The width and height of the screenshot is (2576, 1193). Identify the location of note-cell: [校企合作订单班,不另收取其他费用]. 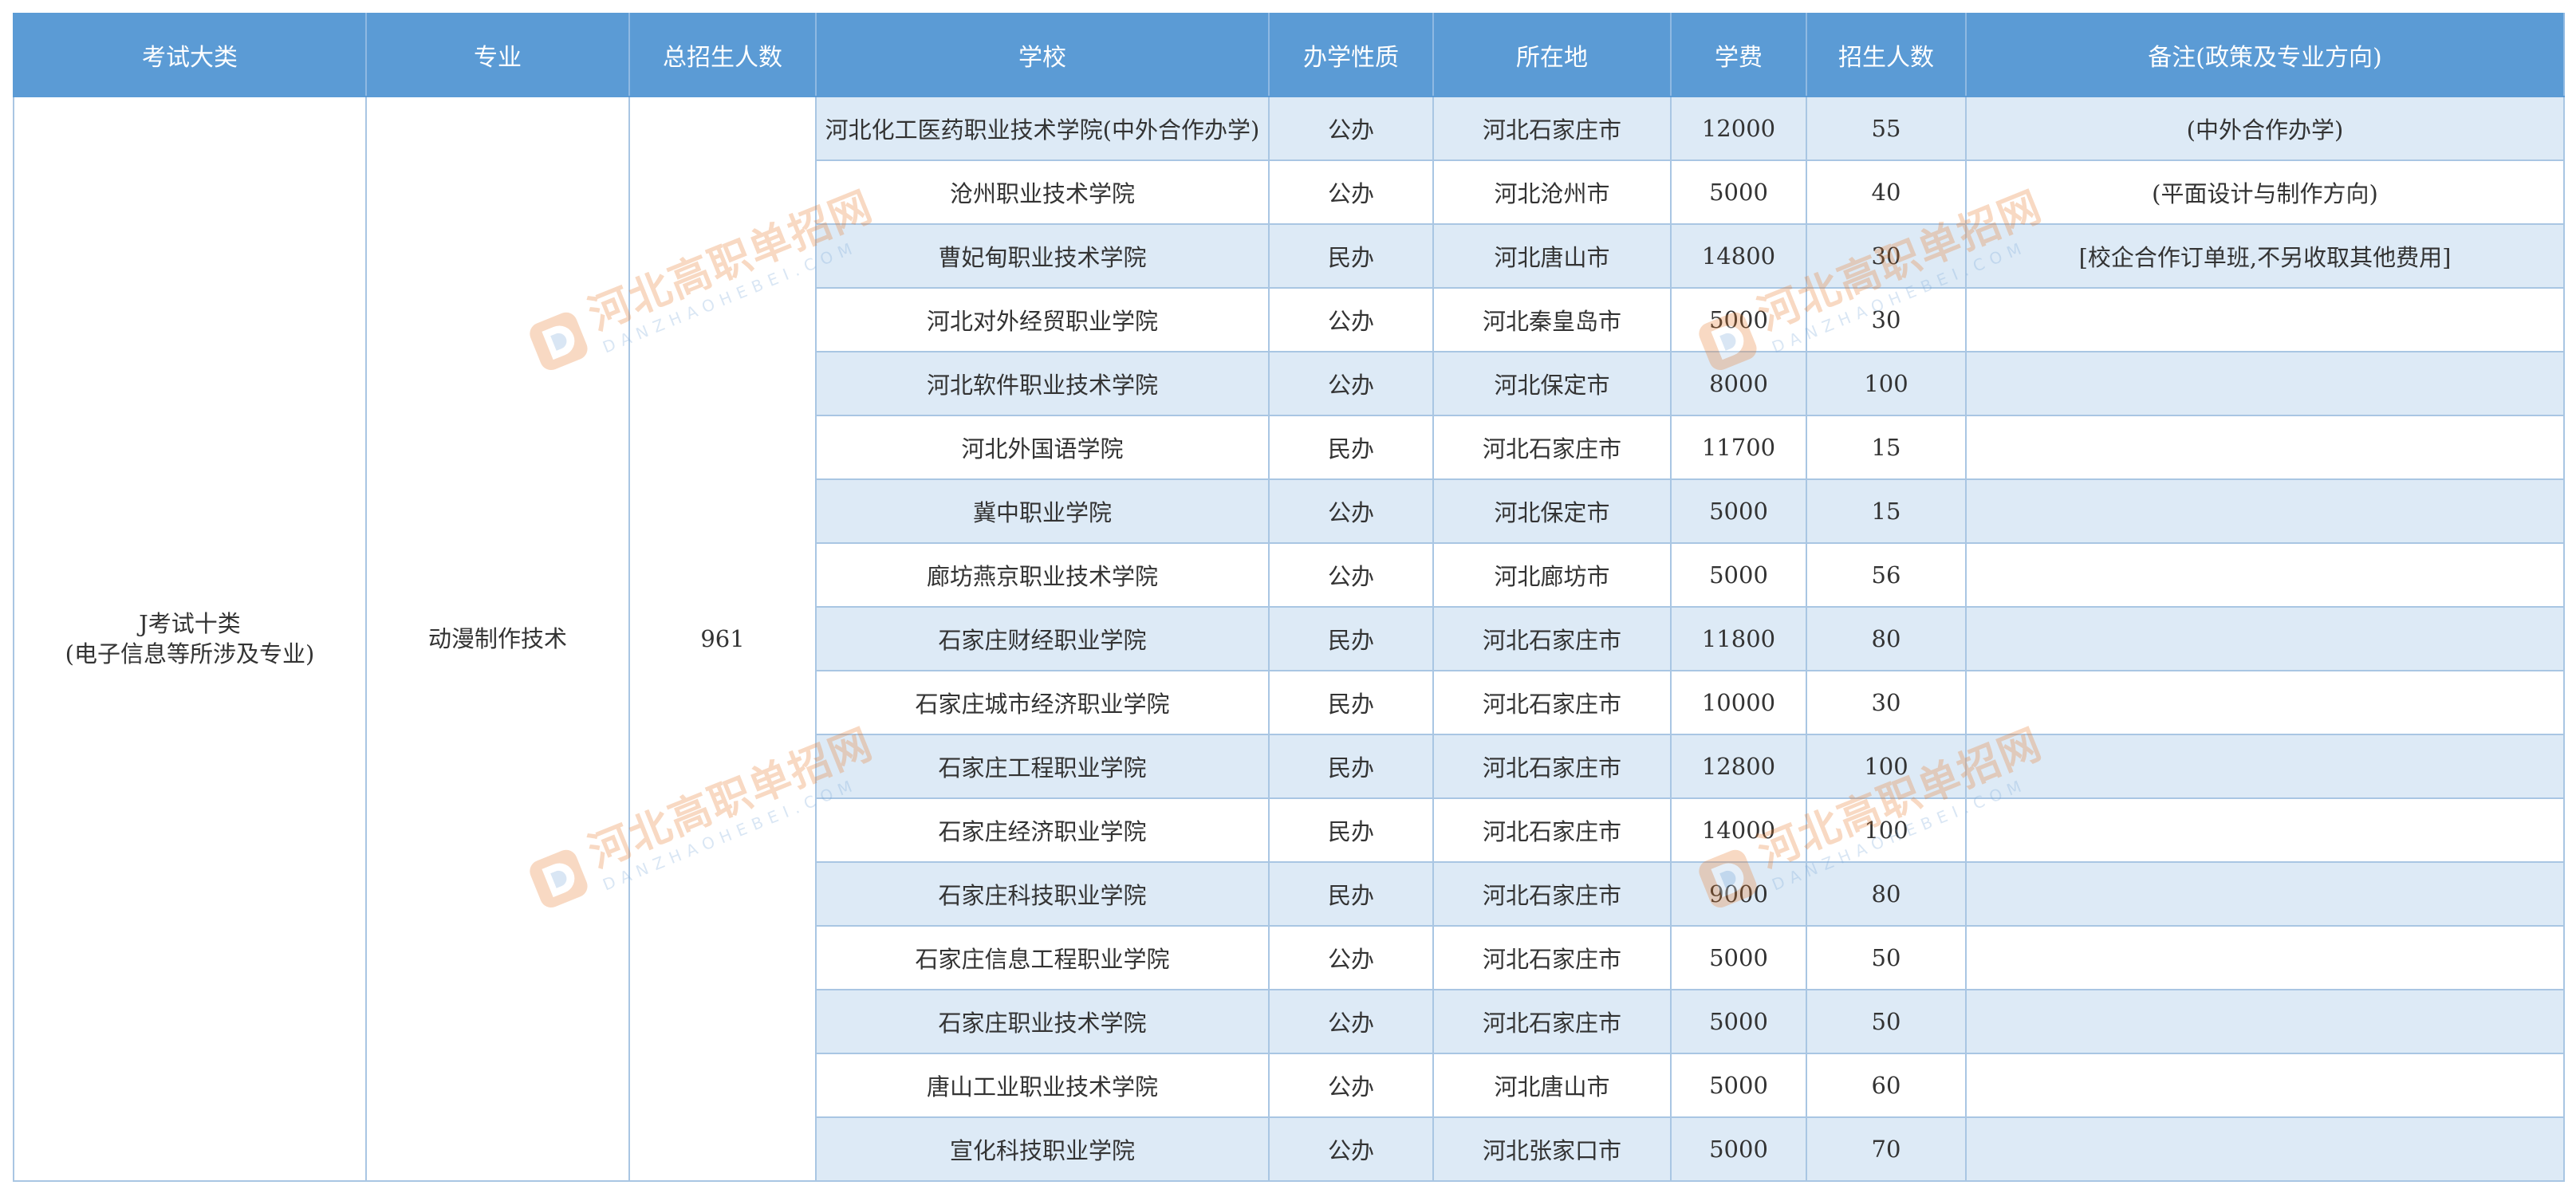
(2265, 256).